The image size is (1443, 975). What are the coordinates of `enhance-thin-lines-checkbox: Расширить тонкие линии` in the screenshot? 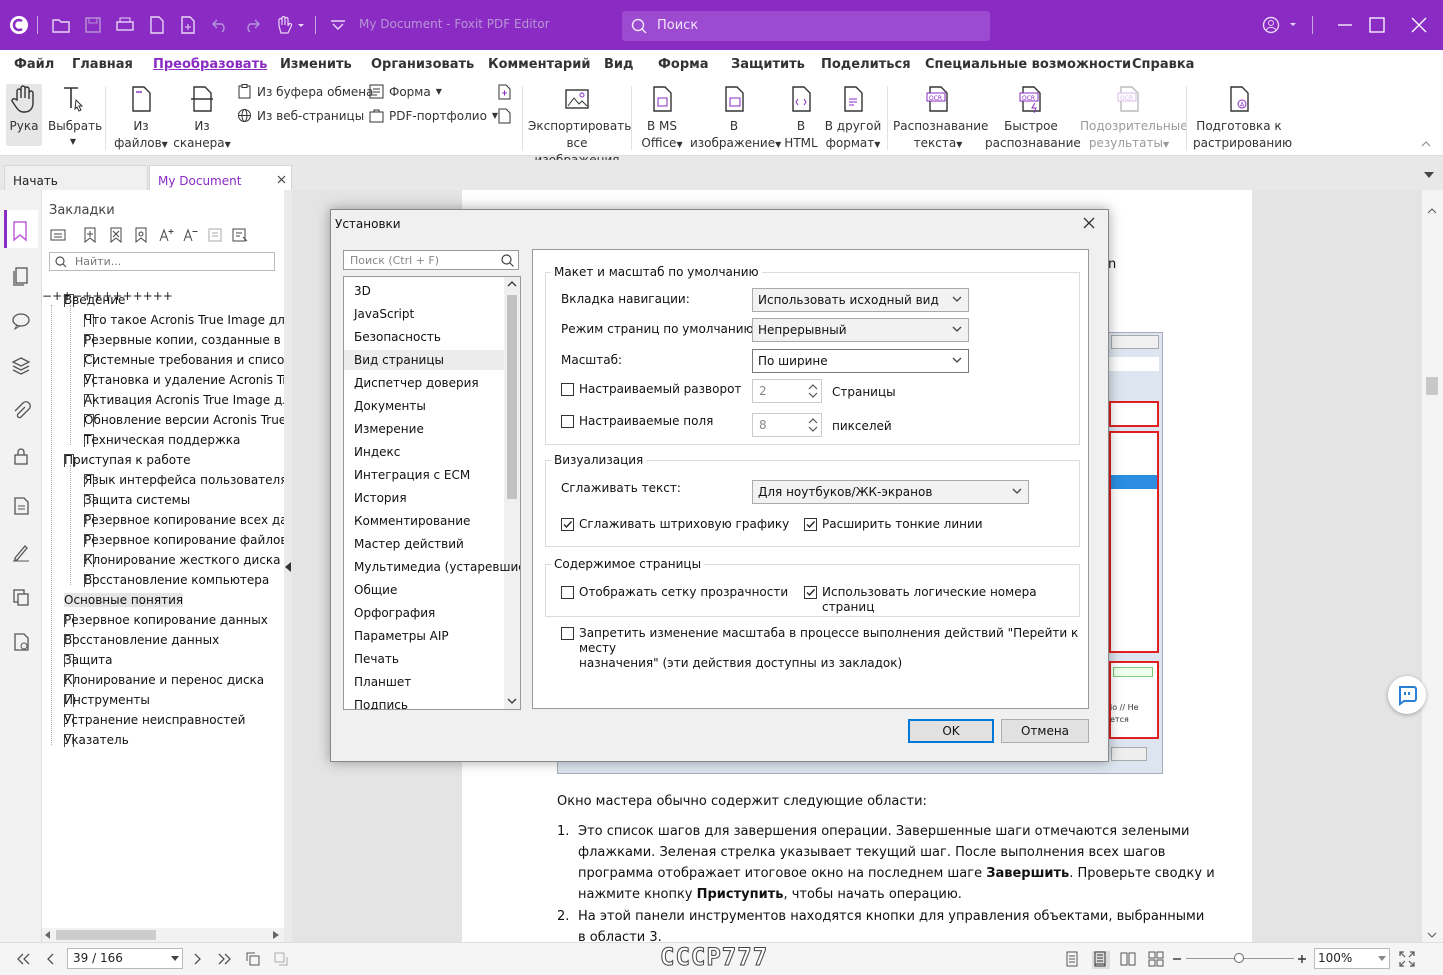 It's located at (893, 524).